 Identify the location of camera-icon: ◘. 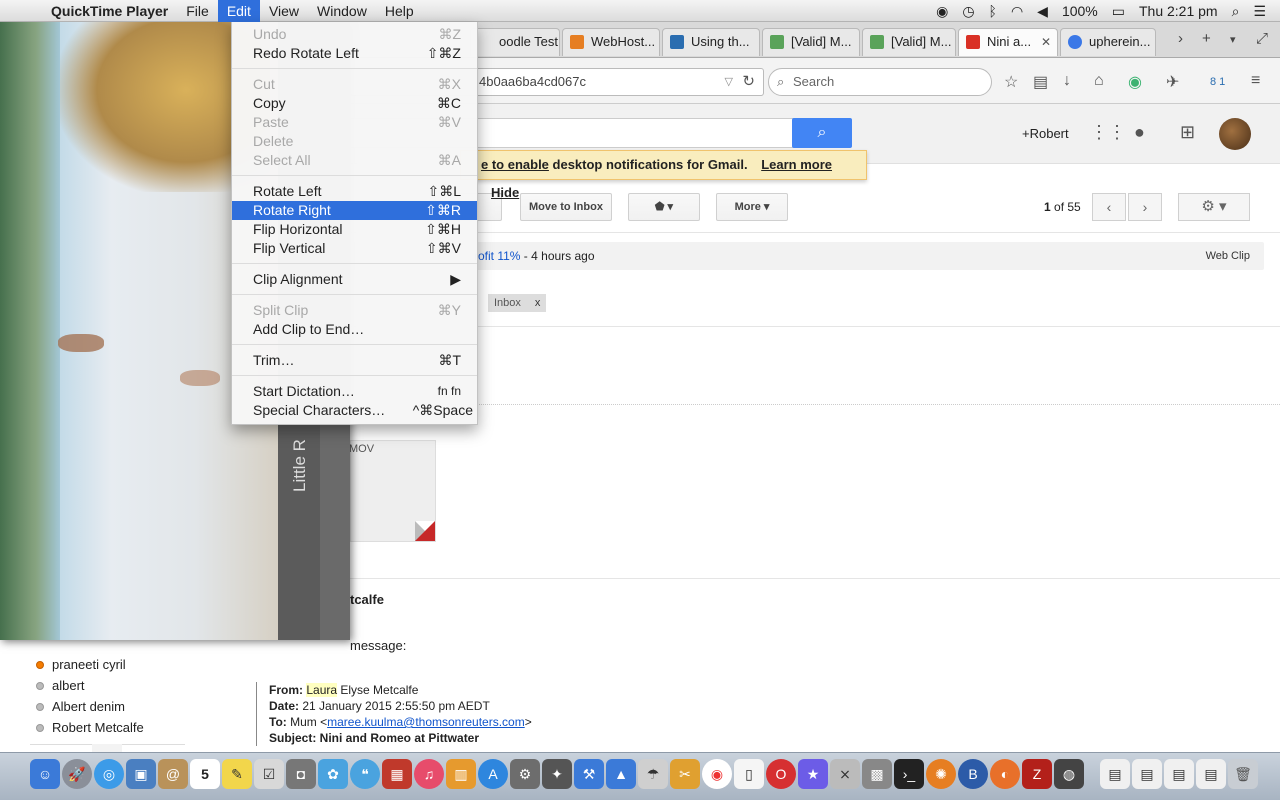
(301, 774).